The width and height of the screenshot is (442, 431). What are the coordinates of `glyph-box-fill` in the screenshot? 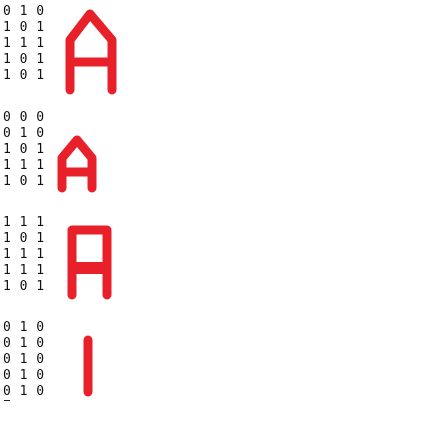 It's located at (89, 268).